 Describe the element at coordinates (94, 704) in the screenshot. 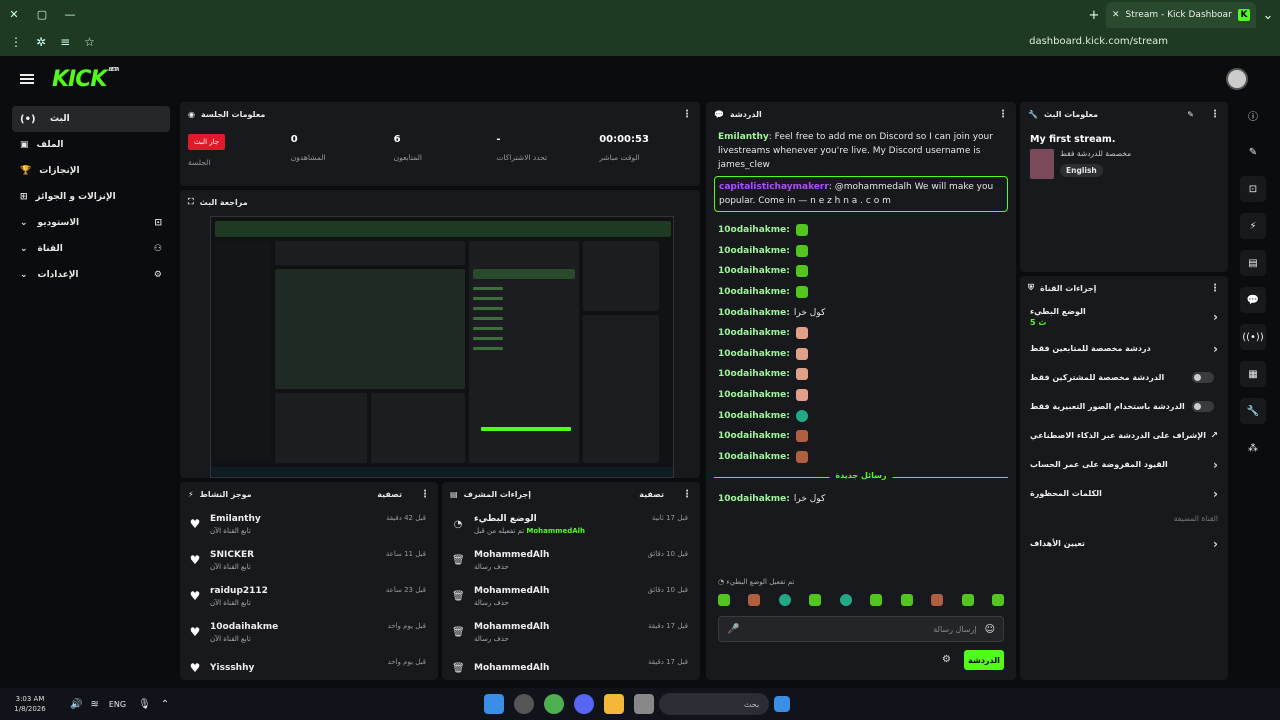

I see `wifi-icon: ≋` at that location.